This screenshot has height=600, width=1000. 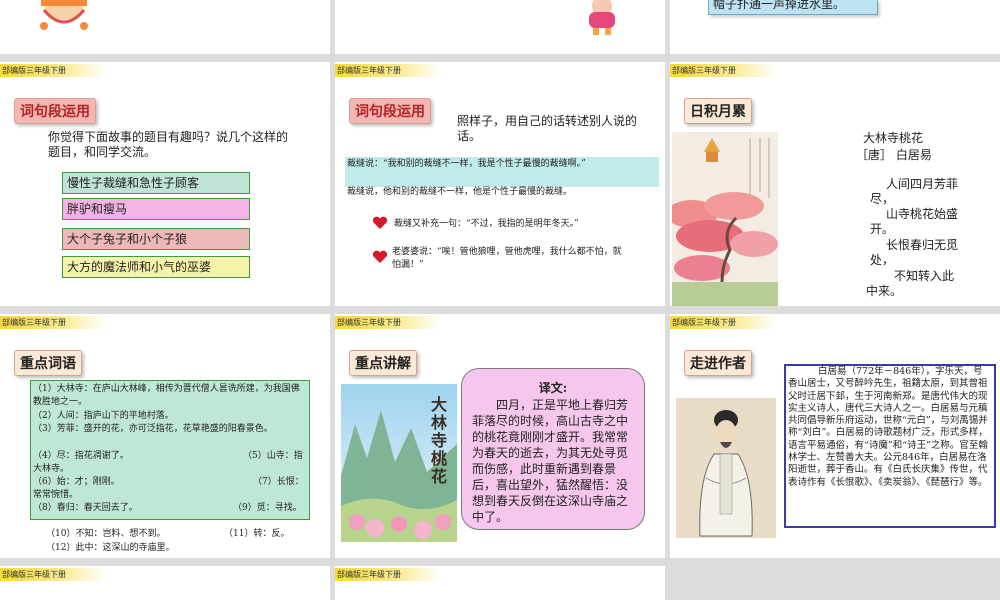 I want to click on option-3: 大个子兔子和小个子狼, so click(x=156, y=239).